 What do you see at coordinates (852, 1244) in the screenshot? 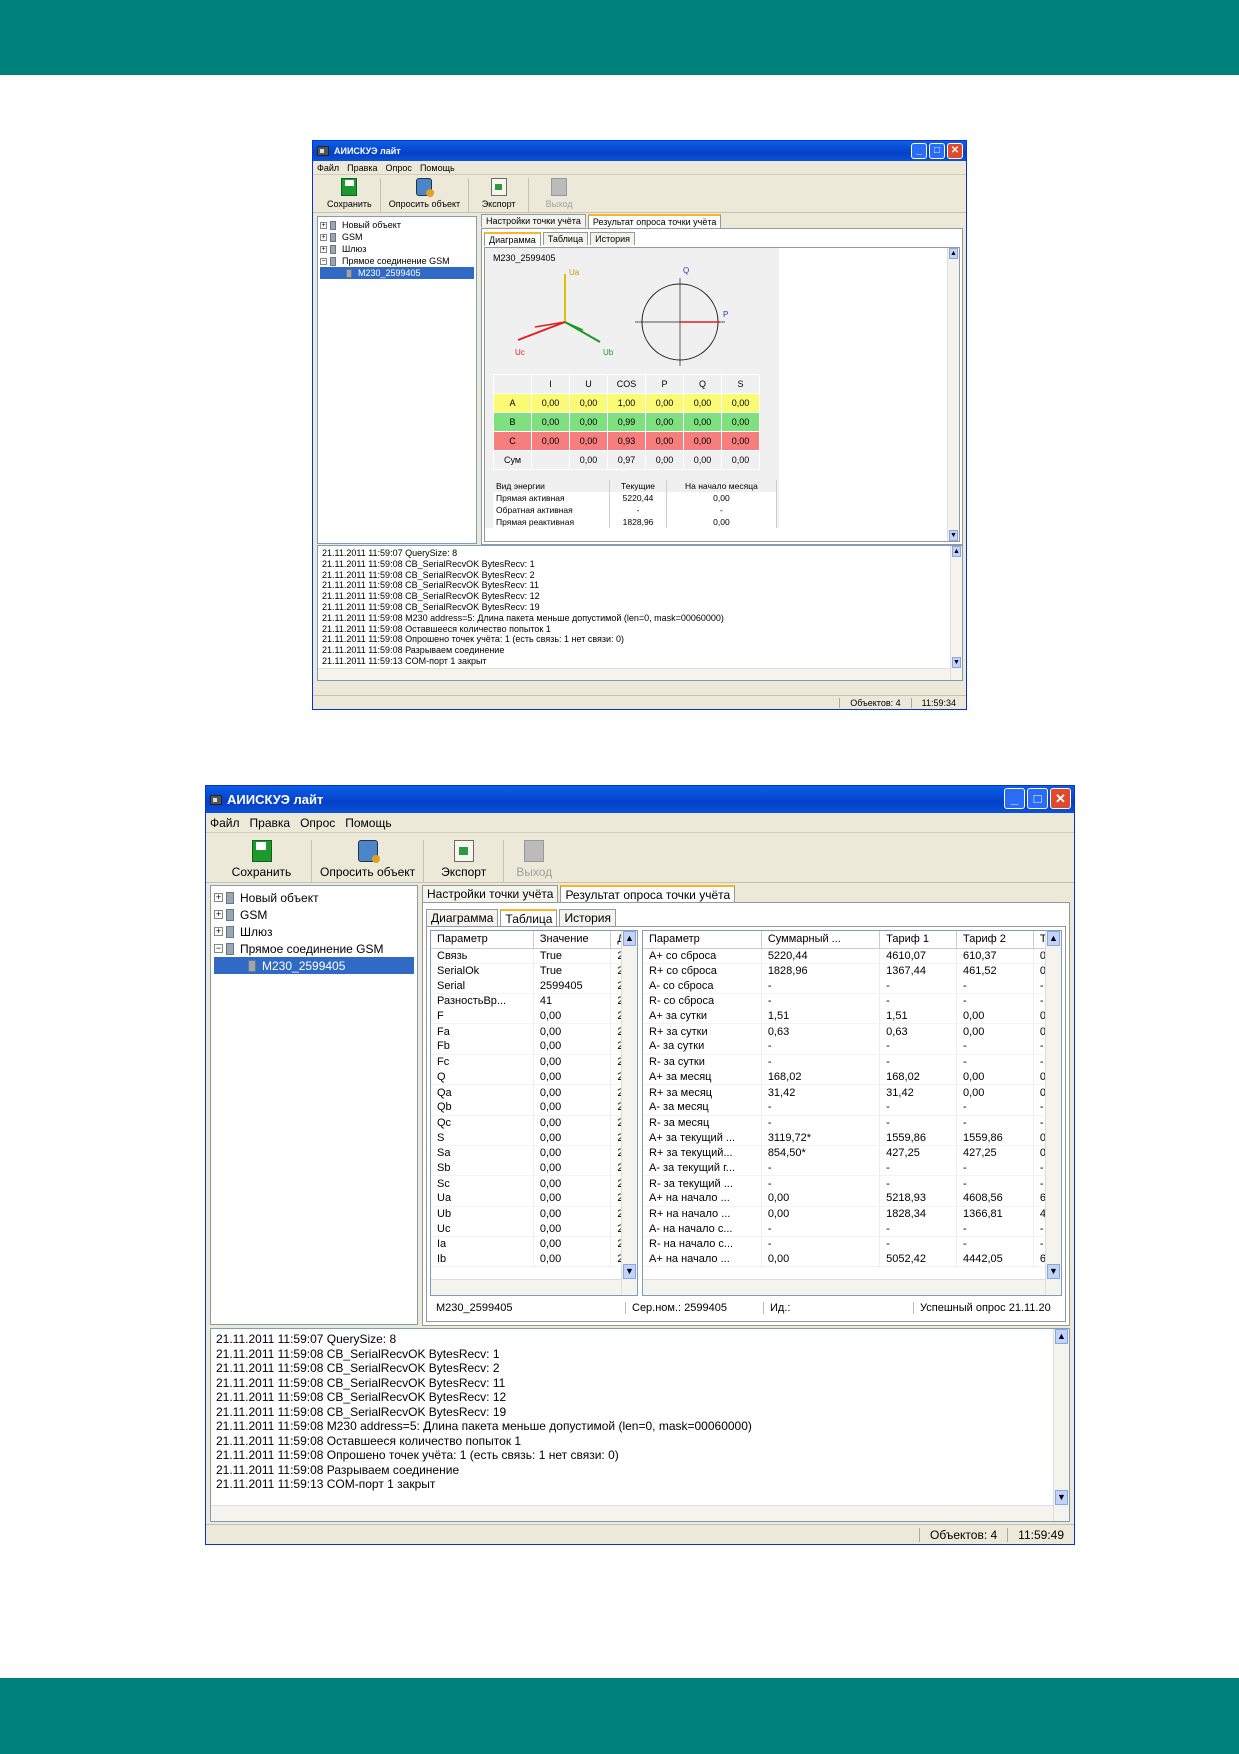
I see `table-row: R- на начало с... - - - -` at bounding box center [852, 1244].